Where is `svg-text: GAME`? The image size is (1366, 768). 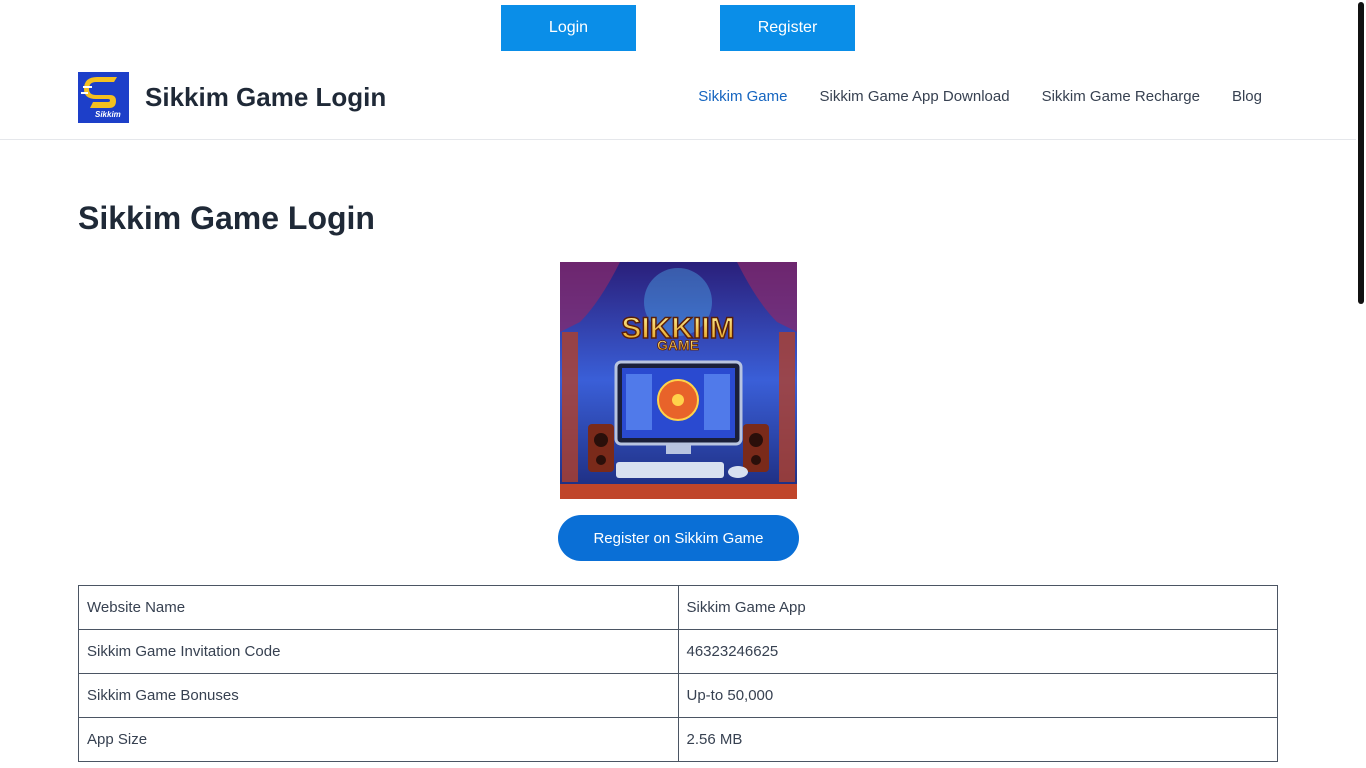 svg-text: GAME is located at coordinates (678, 345).